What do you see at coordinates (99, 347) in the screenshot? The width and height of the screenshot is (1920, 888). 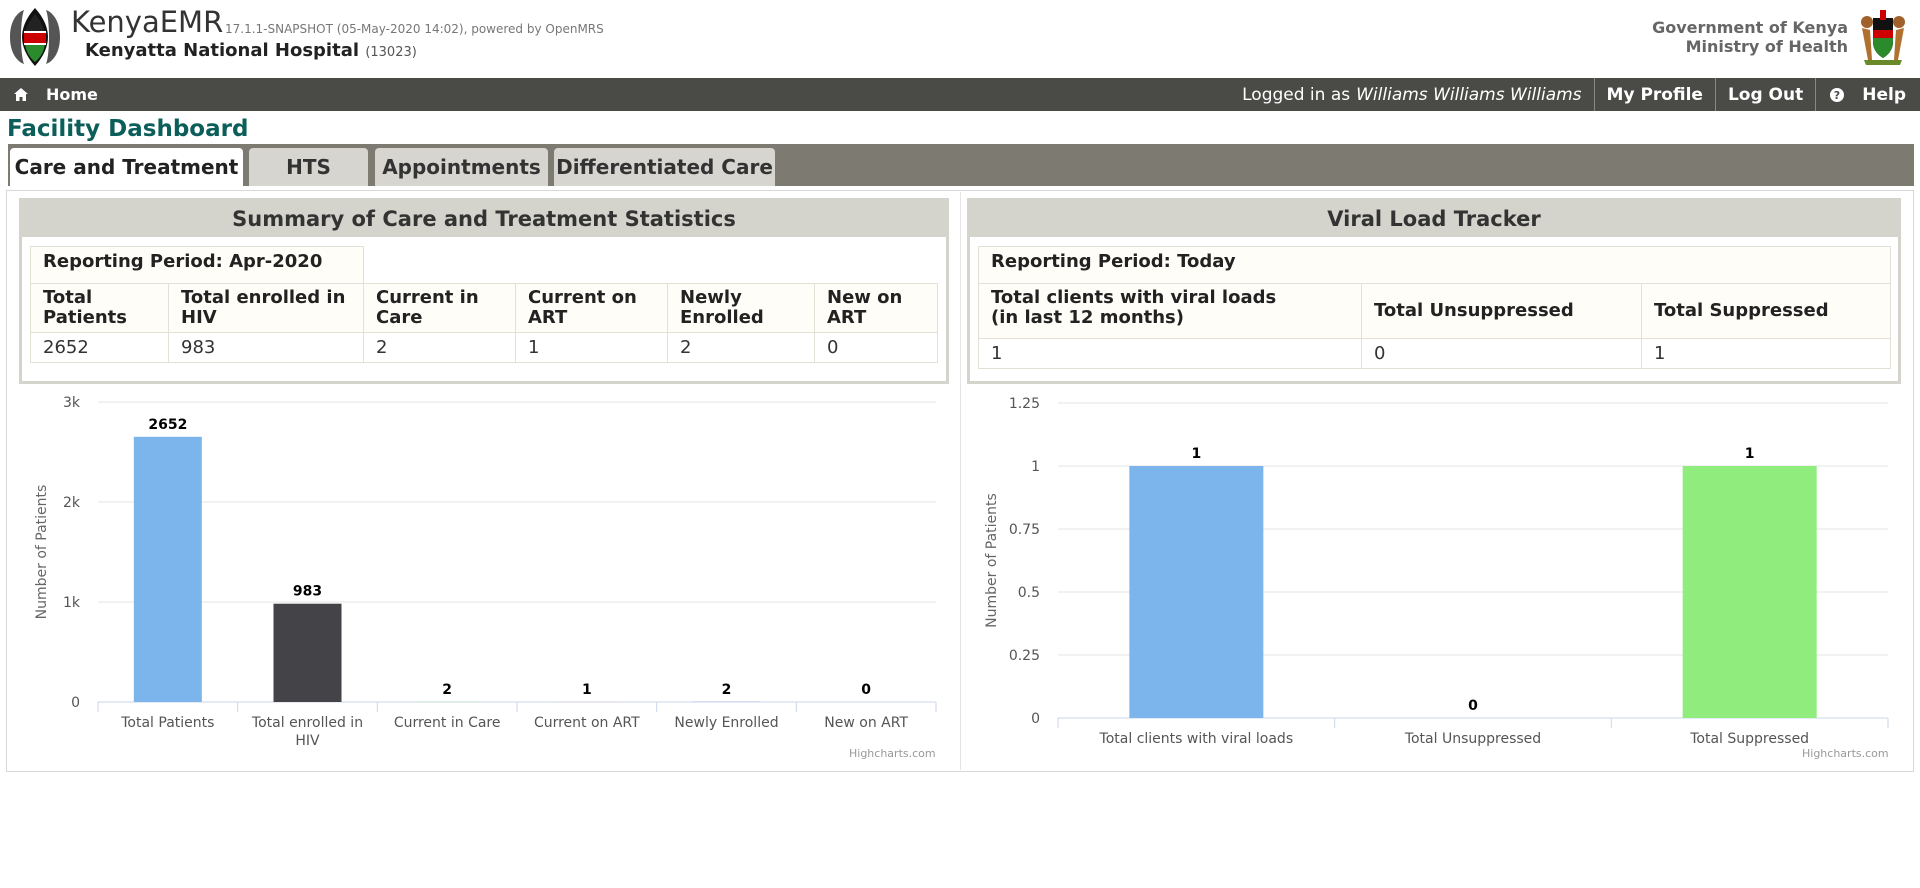 I see `care-value-cell: 2652` at bounding box center [99, 347].